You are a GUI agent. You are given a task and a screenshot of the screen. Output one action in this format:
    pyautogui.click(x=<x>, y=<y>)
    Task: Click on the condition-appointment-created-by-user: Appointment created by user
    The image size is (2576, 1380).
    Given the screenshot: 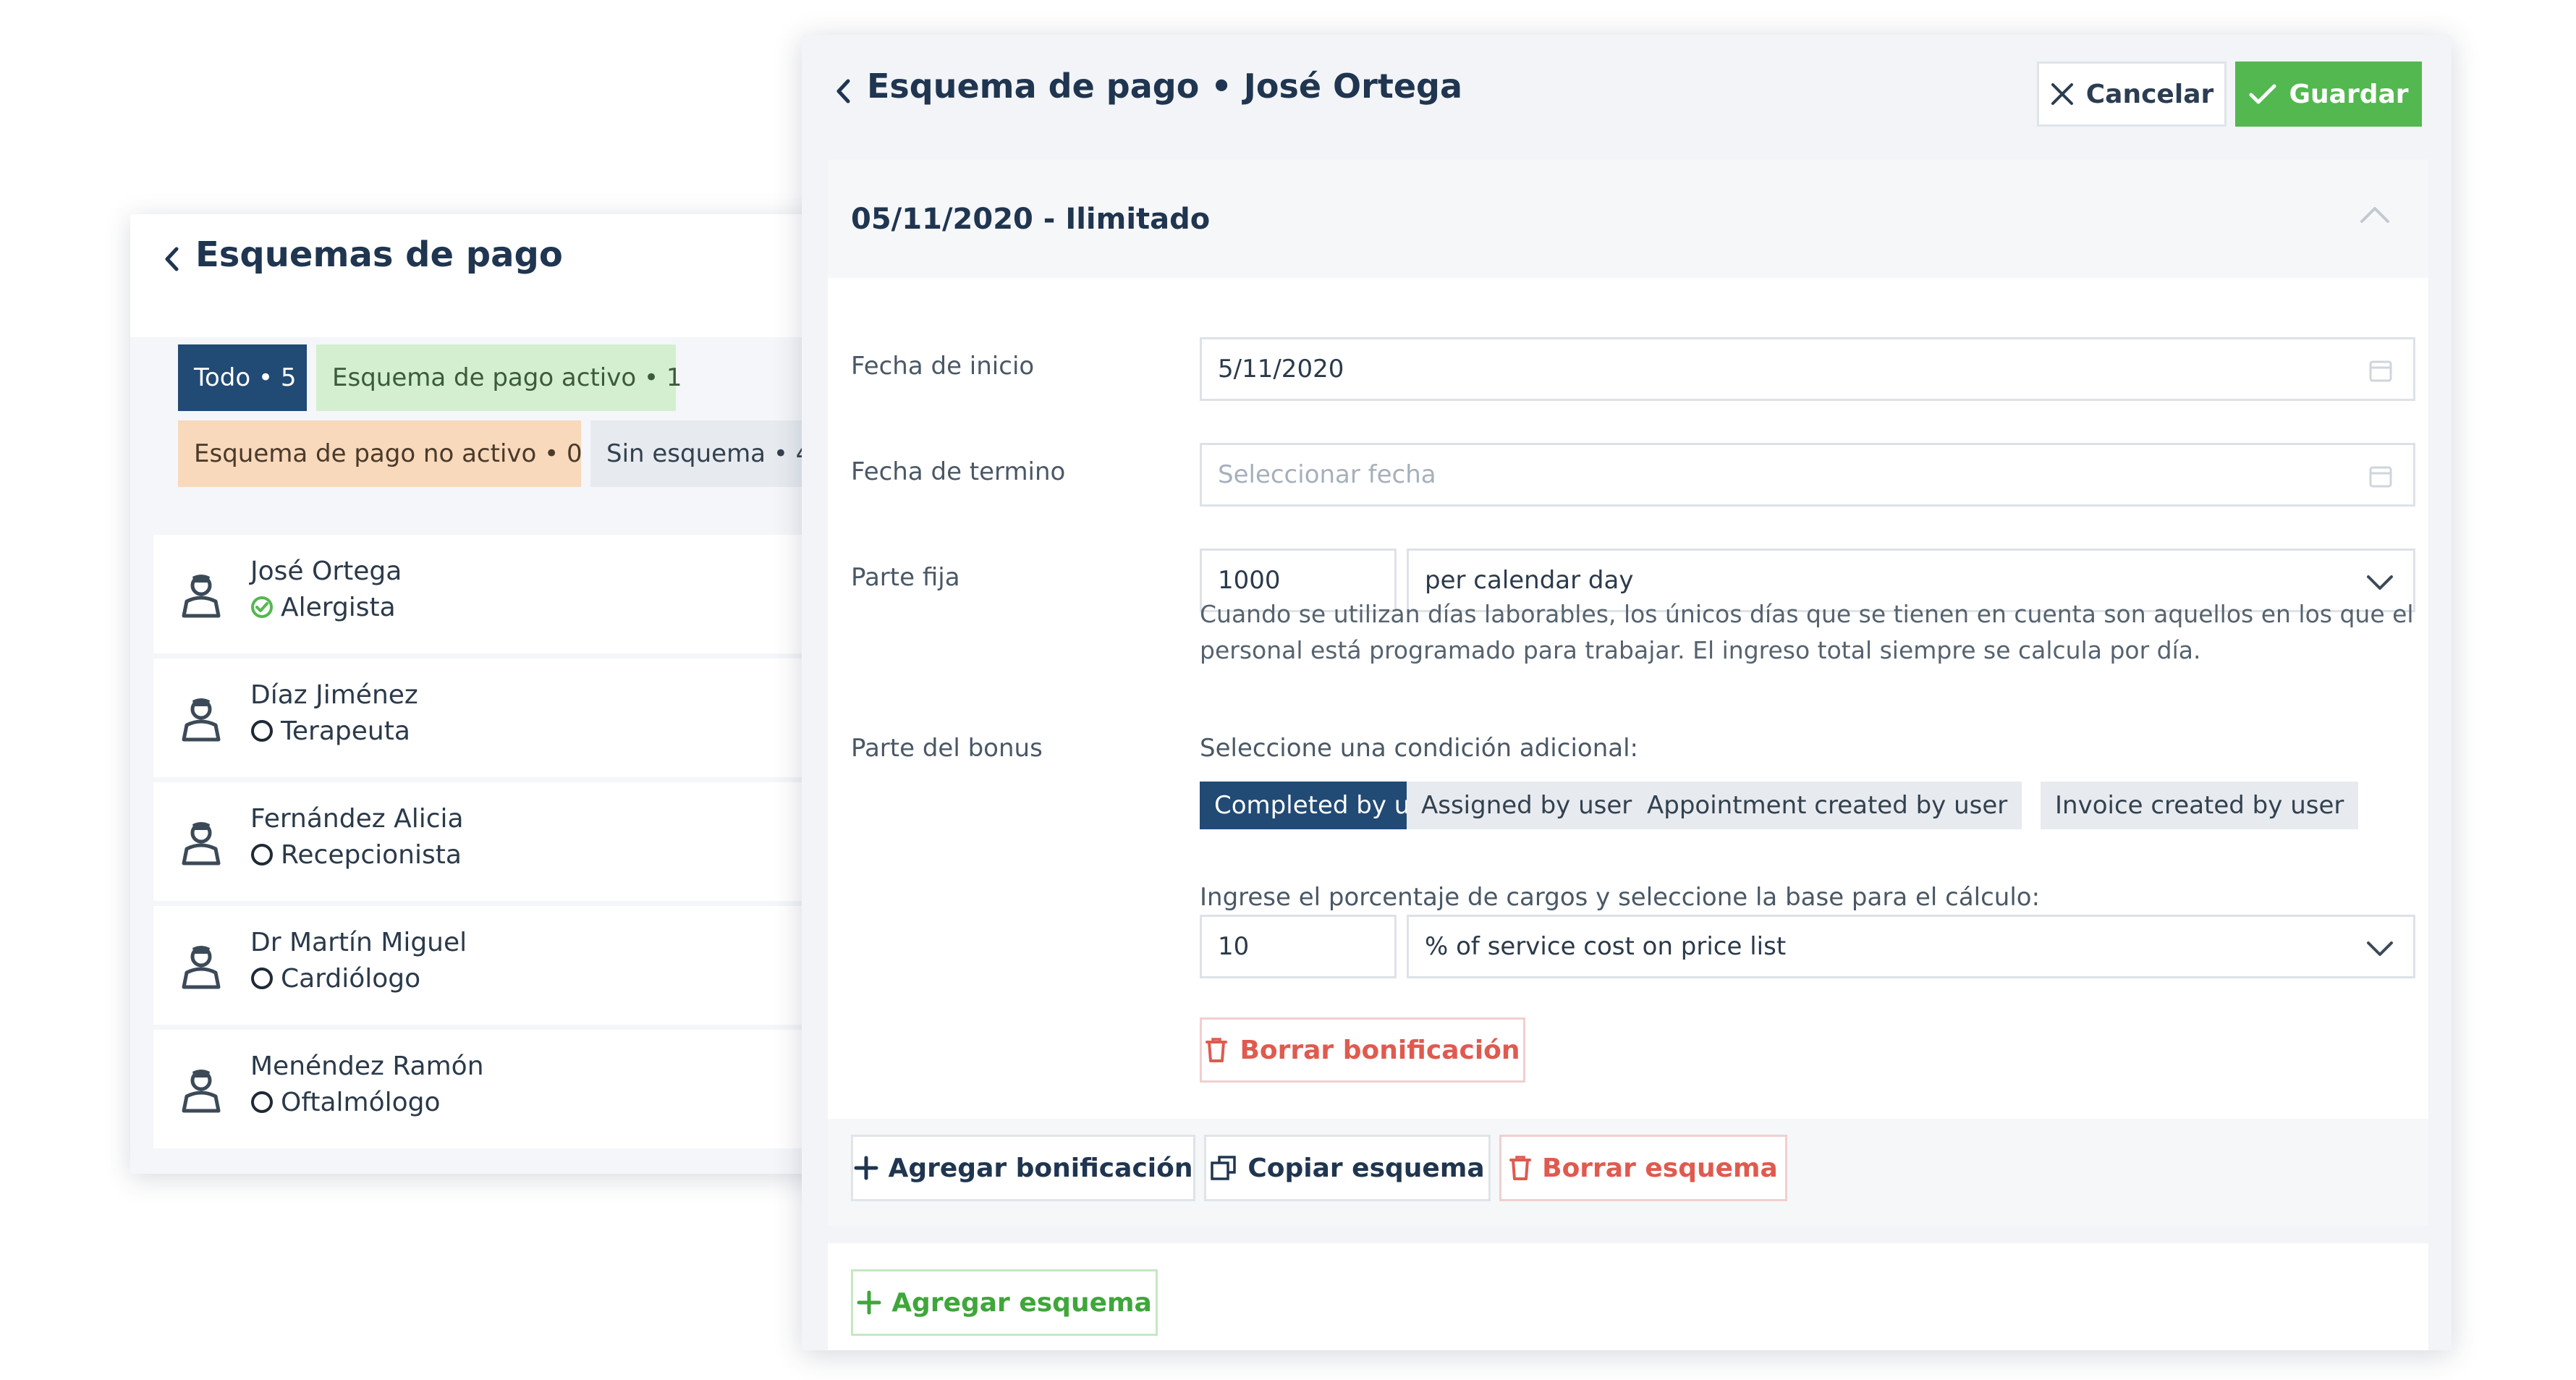 What is the action you would take?
    pyautogui.click(x=1827, y=805)
    